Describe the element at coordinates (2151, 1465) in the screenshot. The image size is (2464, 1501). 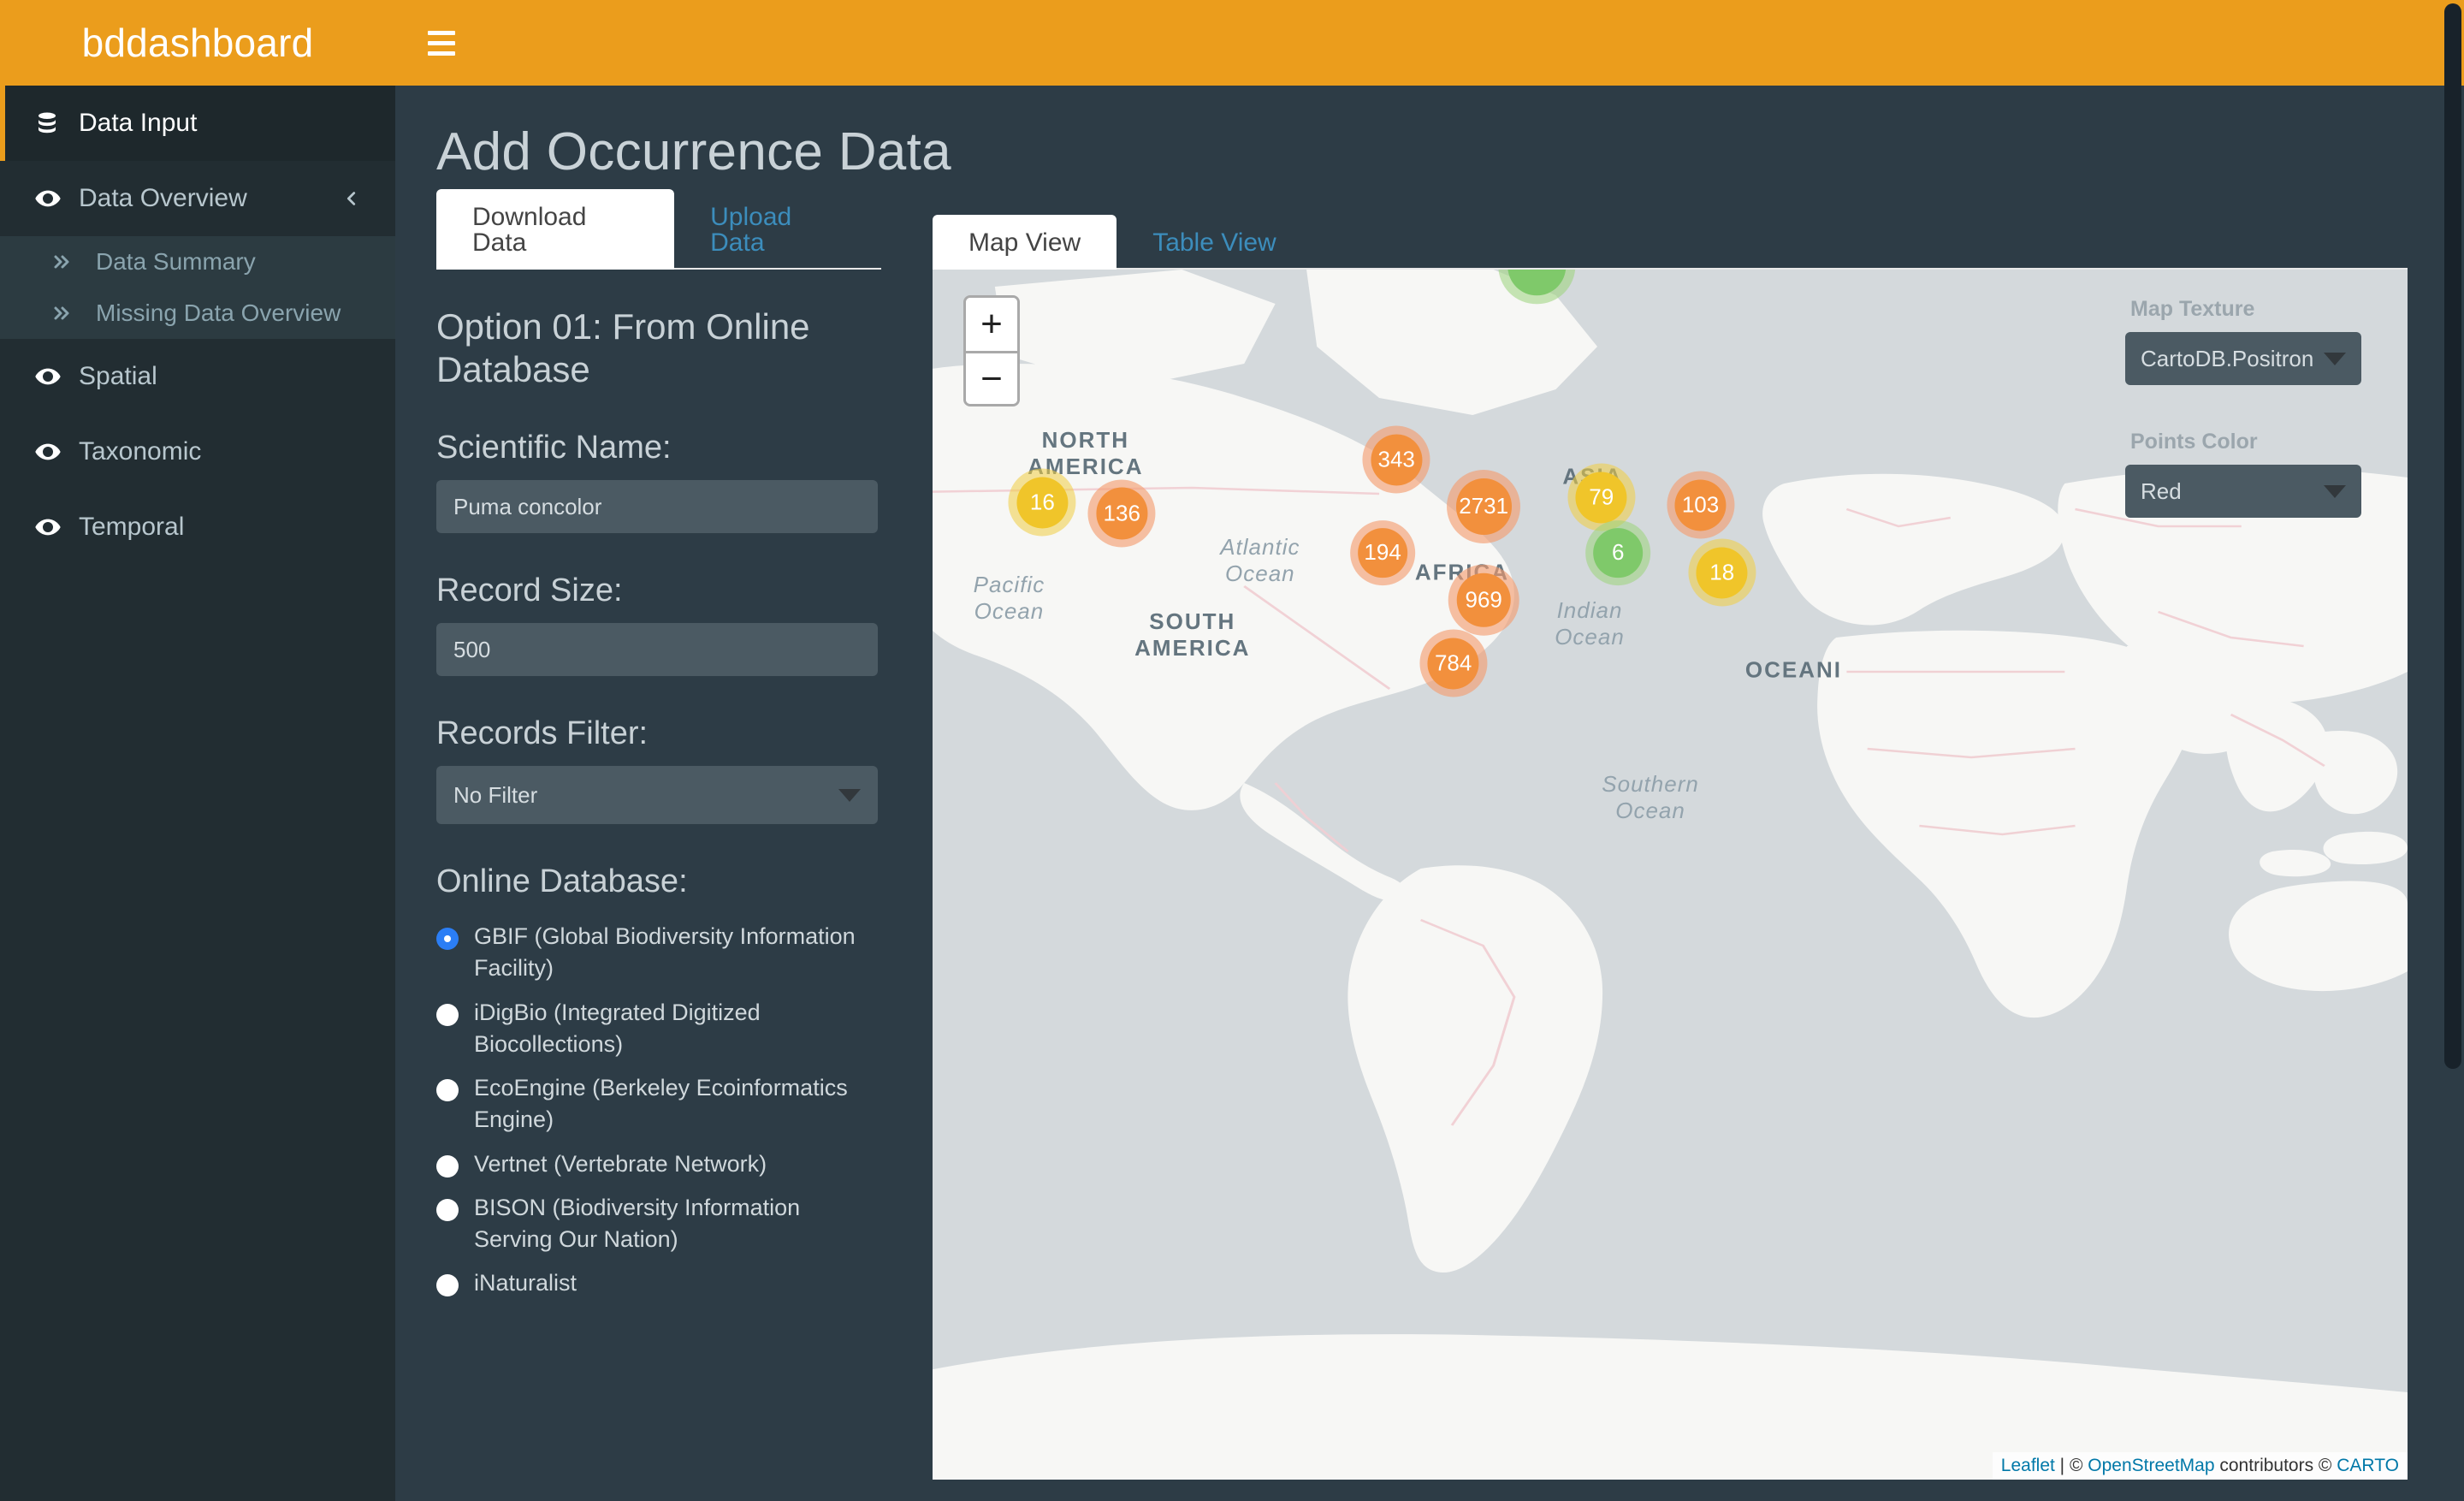
I see `openstreetmap-link: OpenStreetMap` at that location.